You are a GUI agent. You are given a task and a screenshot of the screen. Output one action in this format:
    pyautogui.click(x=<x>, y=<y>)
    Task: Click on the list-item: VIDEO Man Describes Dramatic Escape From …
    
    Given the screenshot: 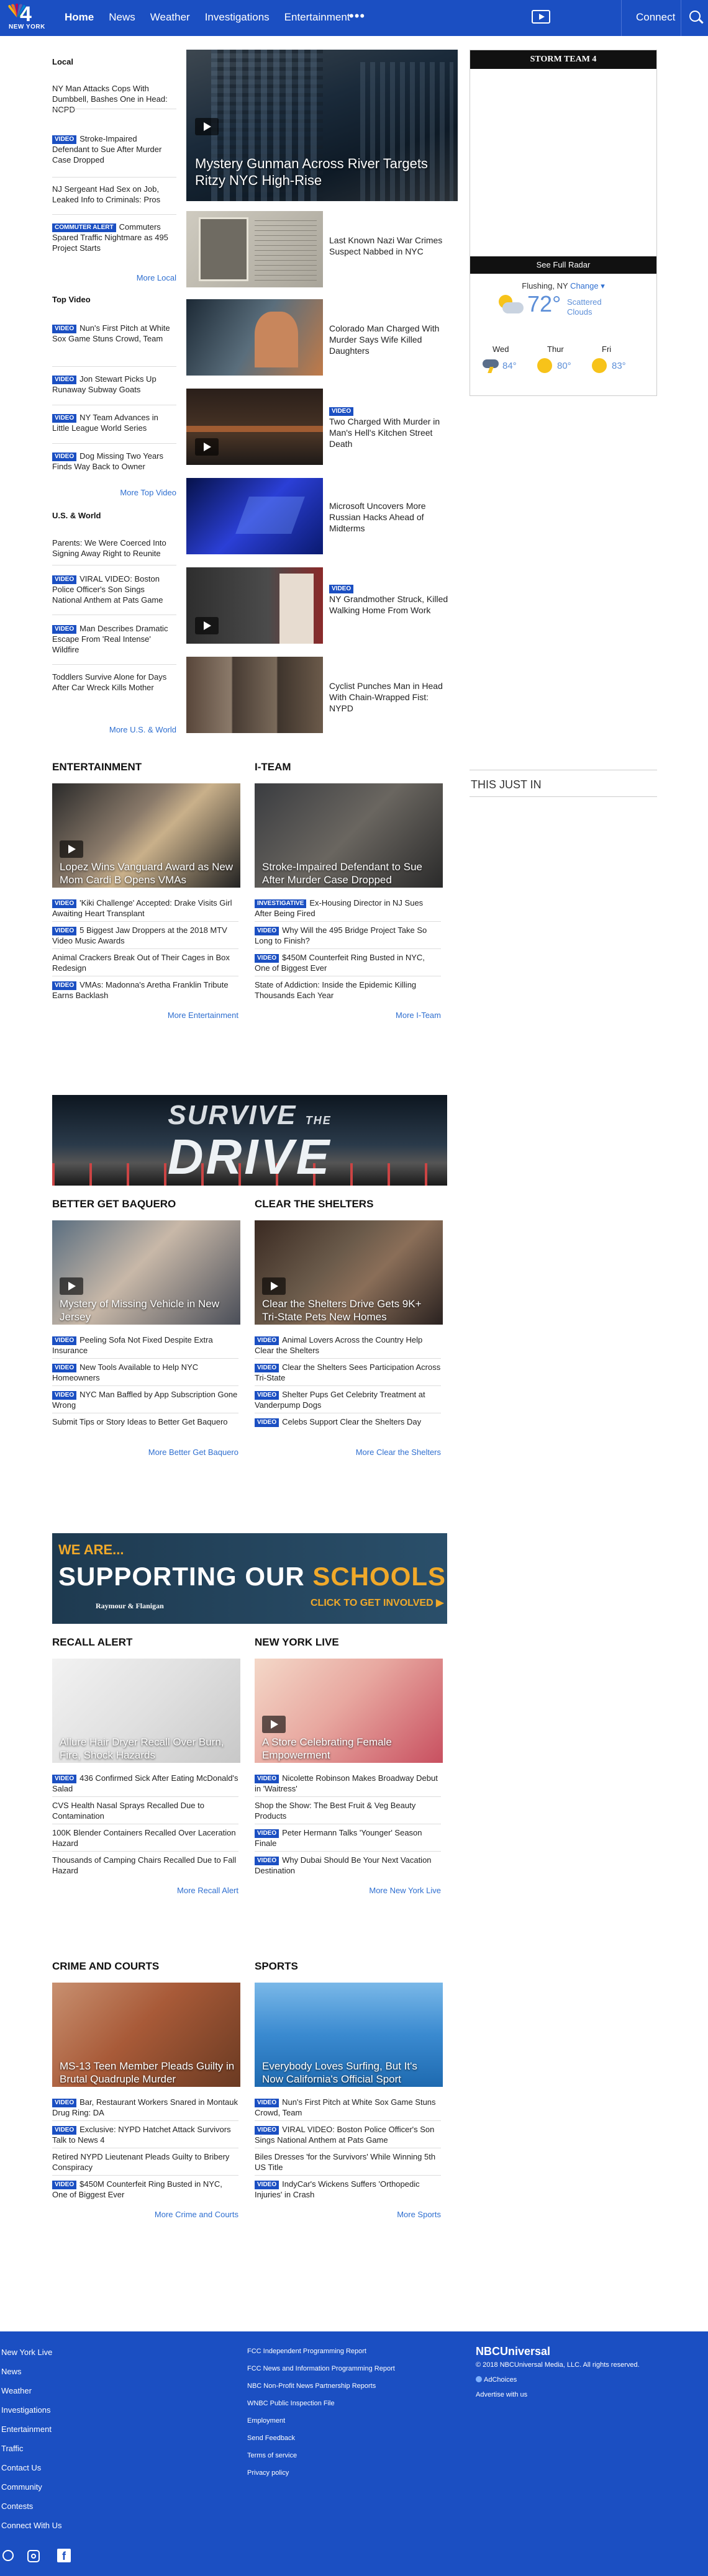 What is the action you would take?
    pyautogui.click(x=114, y=639)
    